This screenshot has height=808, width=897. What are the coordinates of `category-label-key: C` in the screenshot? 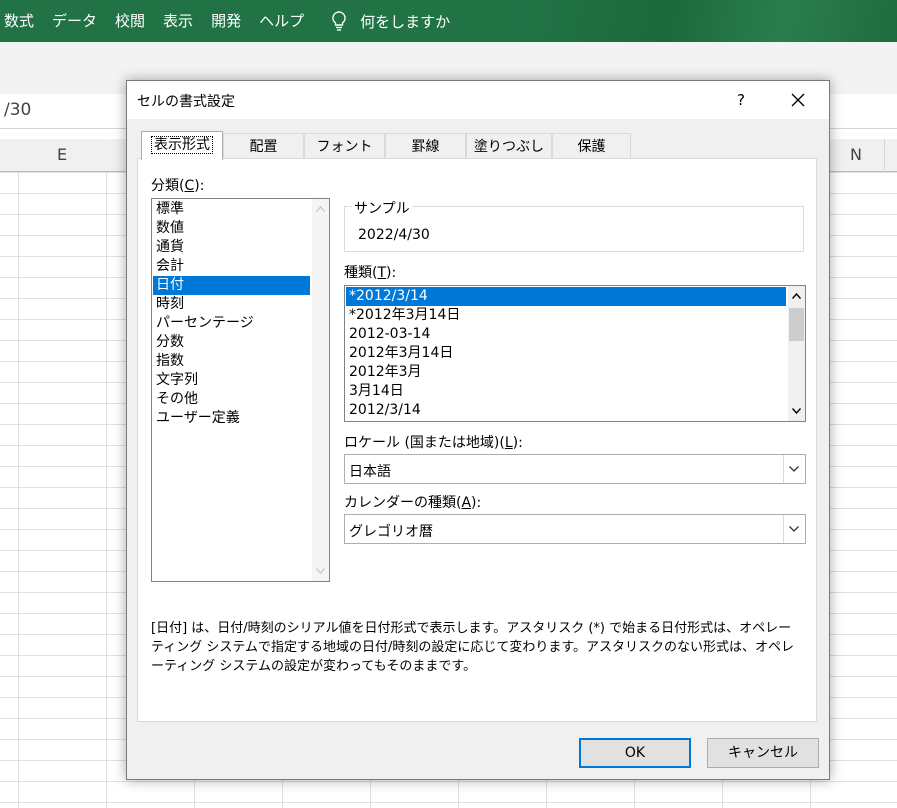 It's located at (189, 186).